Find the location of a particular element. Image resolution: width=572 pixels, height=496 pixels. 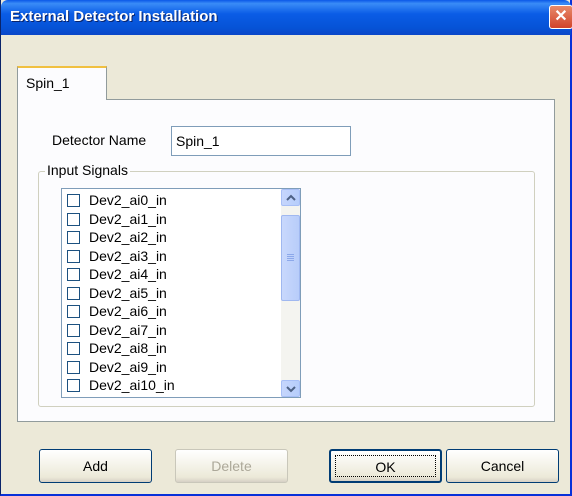

detector-name-input is located at coordinates (261, 141).